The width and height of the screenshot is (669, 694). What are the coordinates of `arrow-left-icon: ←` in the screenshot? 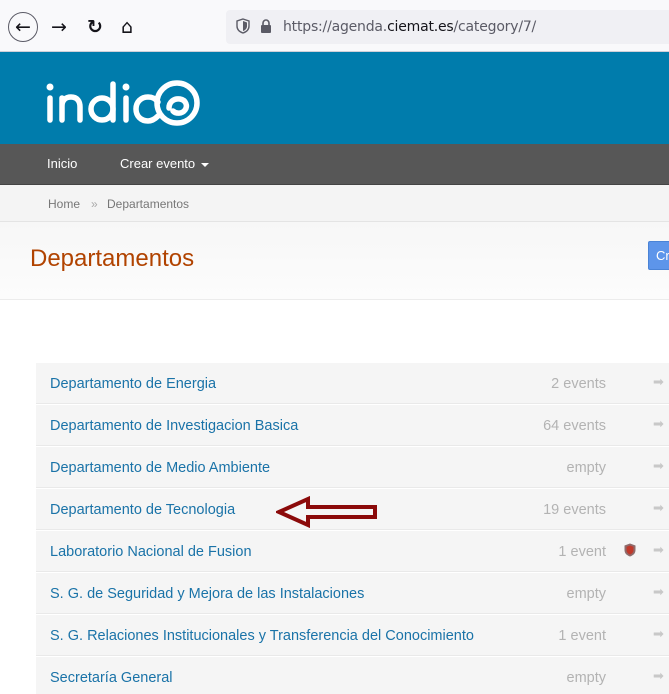 It's located at (23, 27).